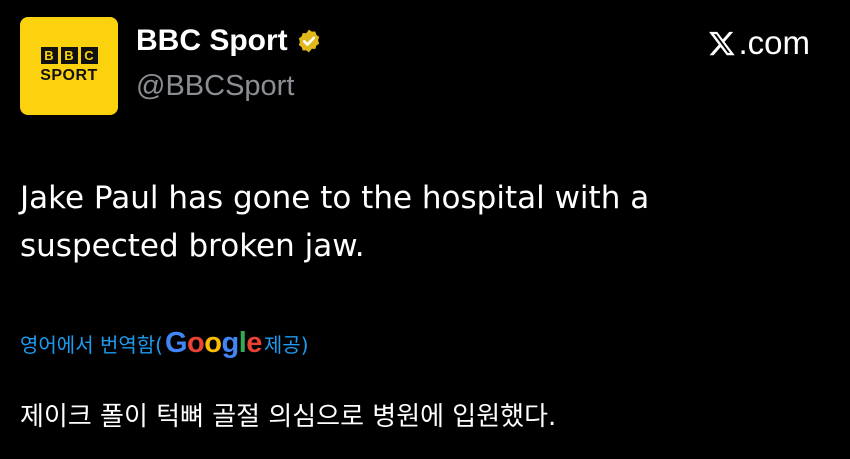  I want to click on site-domain: .com, so click(774, 42).